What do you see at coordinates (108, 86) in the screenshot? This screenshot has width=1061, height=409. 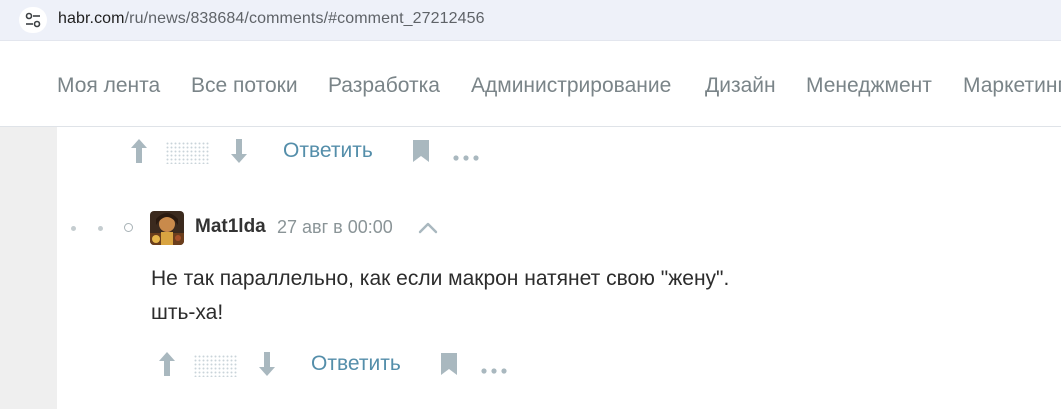 I see `nav-item-my-feed: Моя лента` at bounding box center [108, 86].